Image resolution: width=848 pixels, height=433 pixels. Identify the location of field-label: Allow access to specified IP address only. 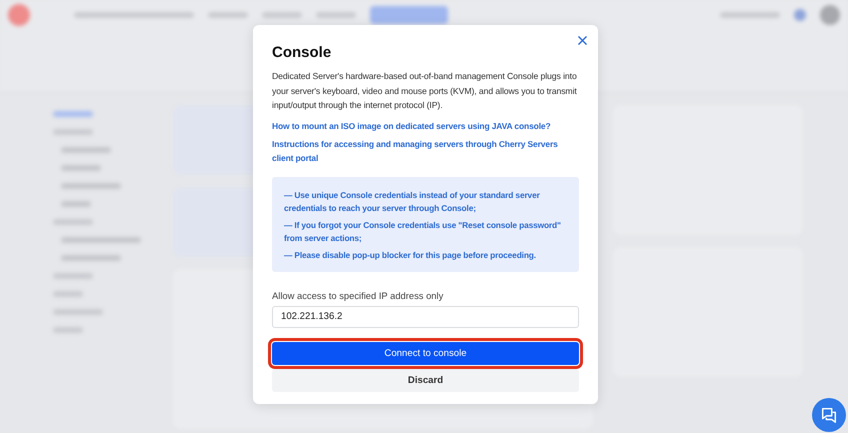
(358, 295).